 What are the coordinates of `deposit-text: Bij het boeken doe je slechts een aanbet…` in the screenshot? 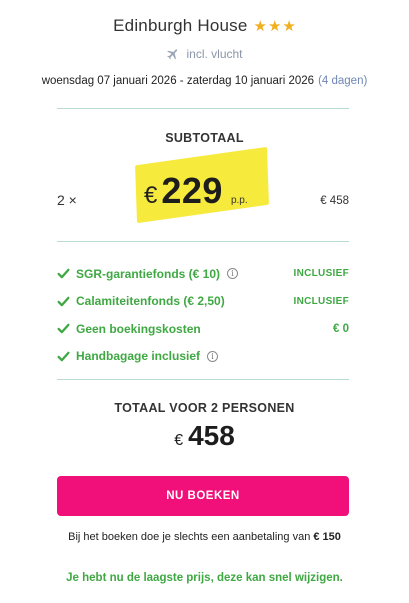 It's located at (189, 537).